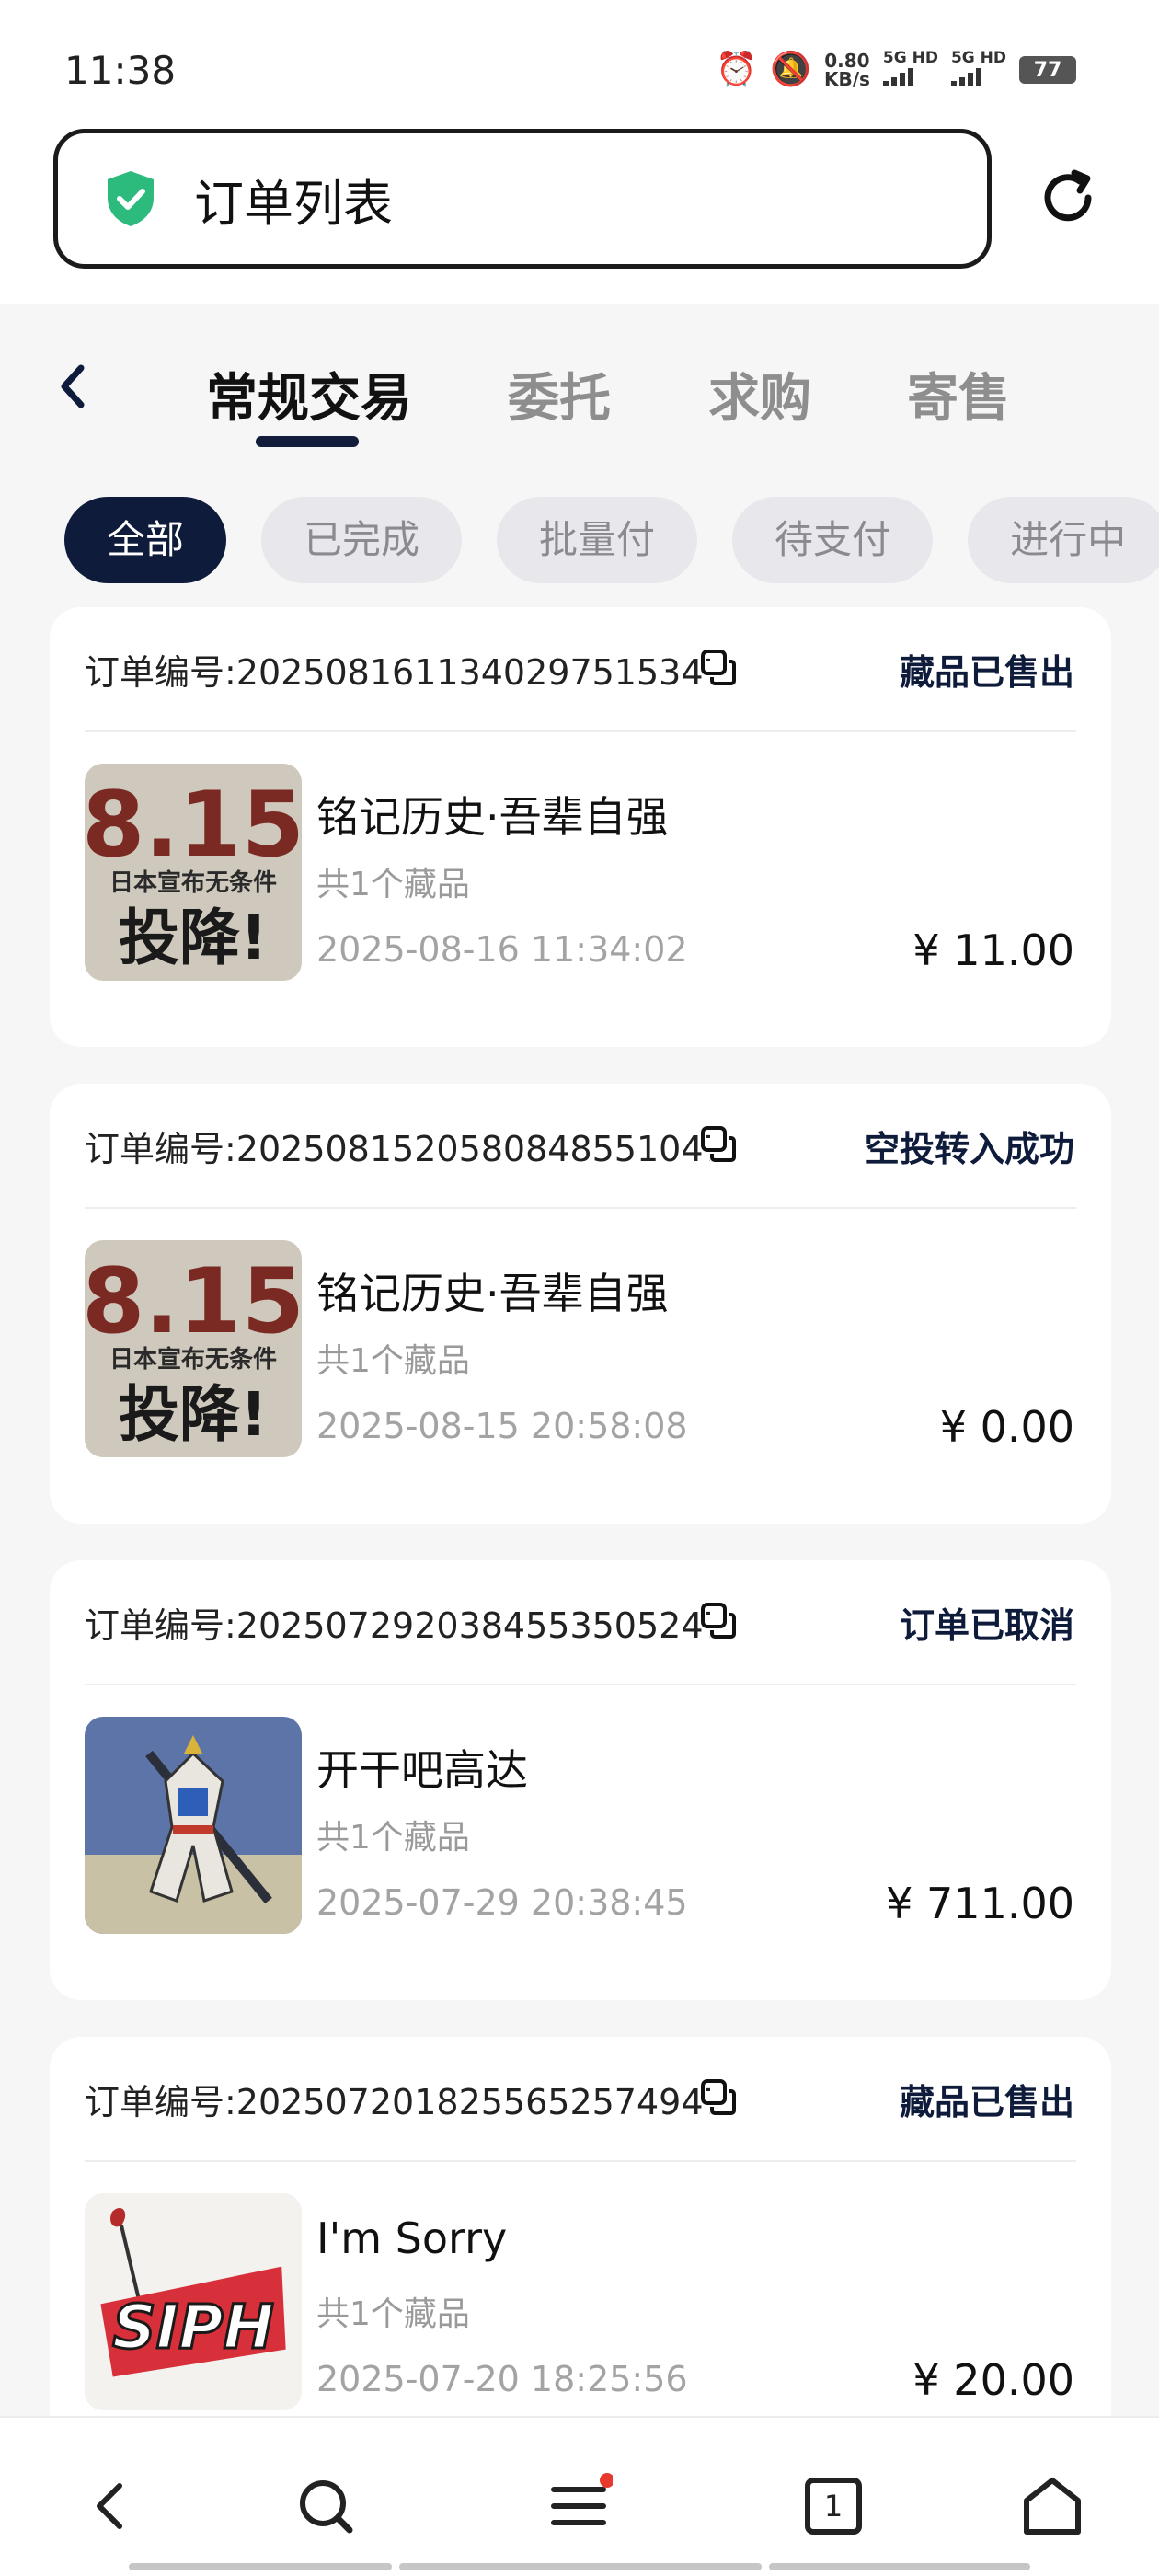 This screenshot has height=2576, width=1159. I want to click on refresh-icon, so click(1068, 197).